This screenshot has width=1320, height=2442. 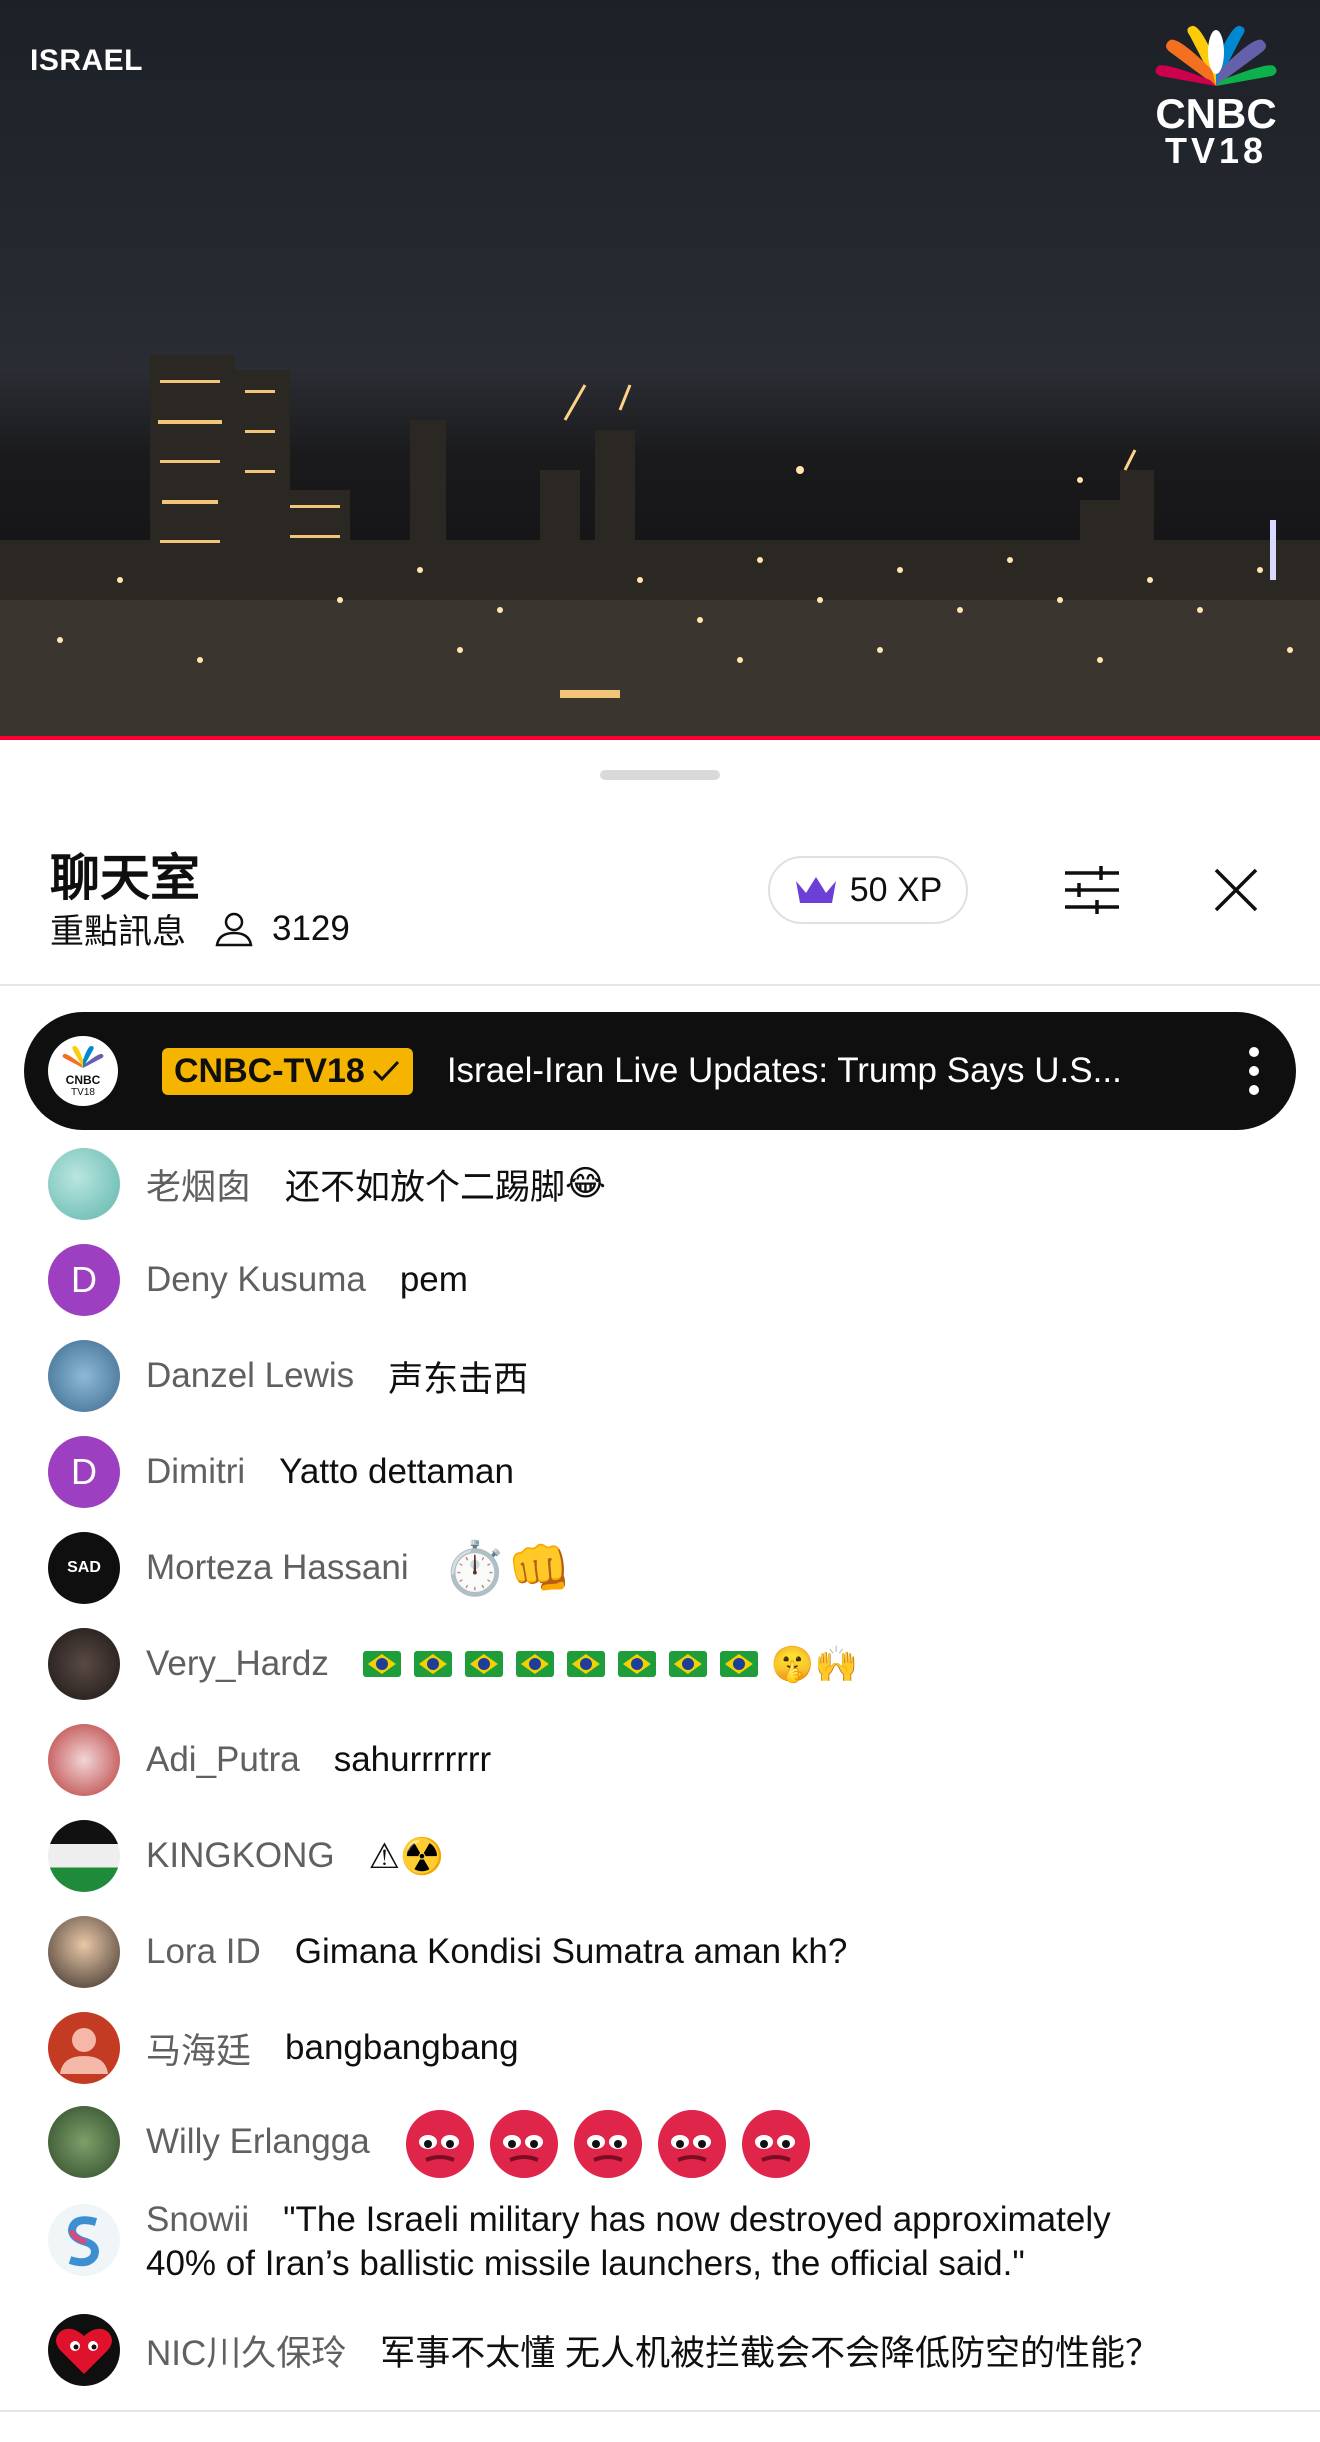 I want to click on crown-icon, so click(x=815, y=890).